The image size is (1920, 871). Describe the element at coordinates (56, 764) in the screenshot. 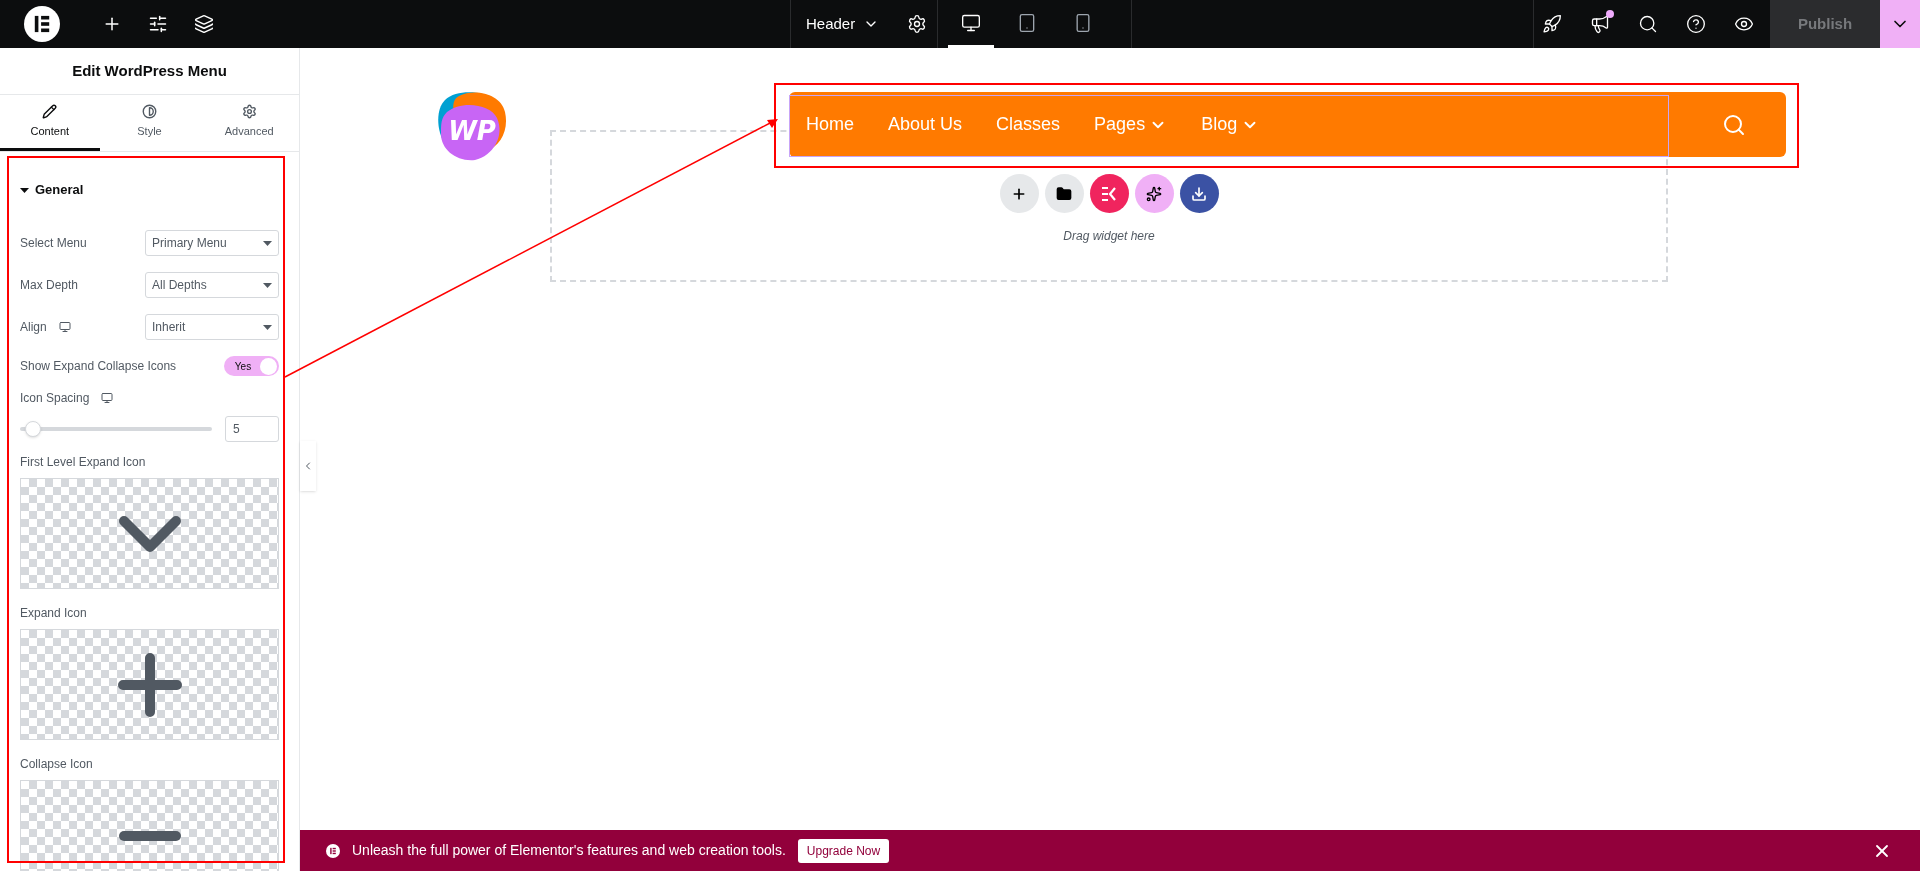

I see `control-label: Collapse Icon` at that location.